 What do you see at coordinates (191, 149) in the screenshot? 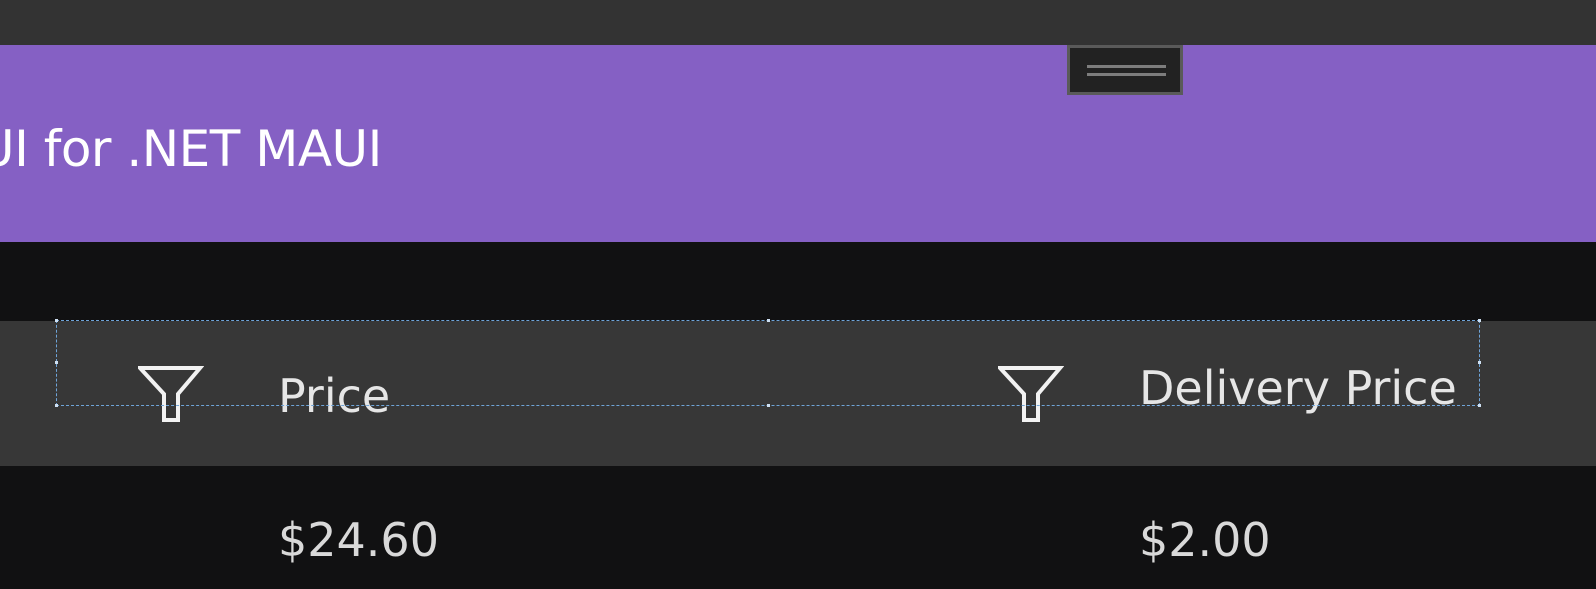
I see `app-title: UI for .NET MAUI` at bounding box center [191, 149].